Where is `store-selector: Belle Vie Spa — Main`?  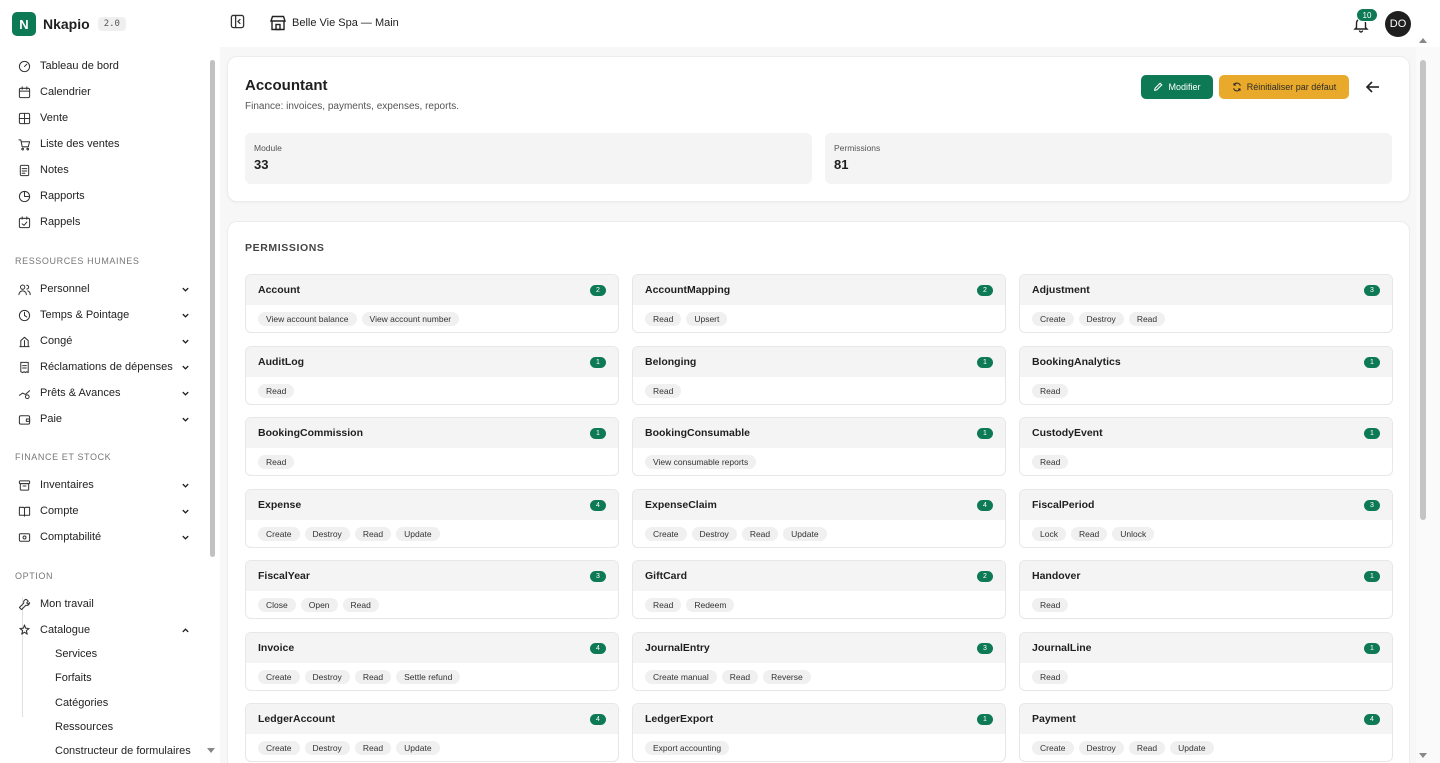 store-selector: Belle Vie Spa — Main is located at coordinates (345, 23).